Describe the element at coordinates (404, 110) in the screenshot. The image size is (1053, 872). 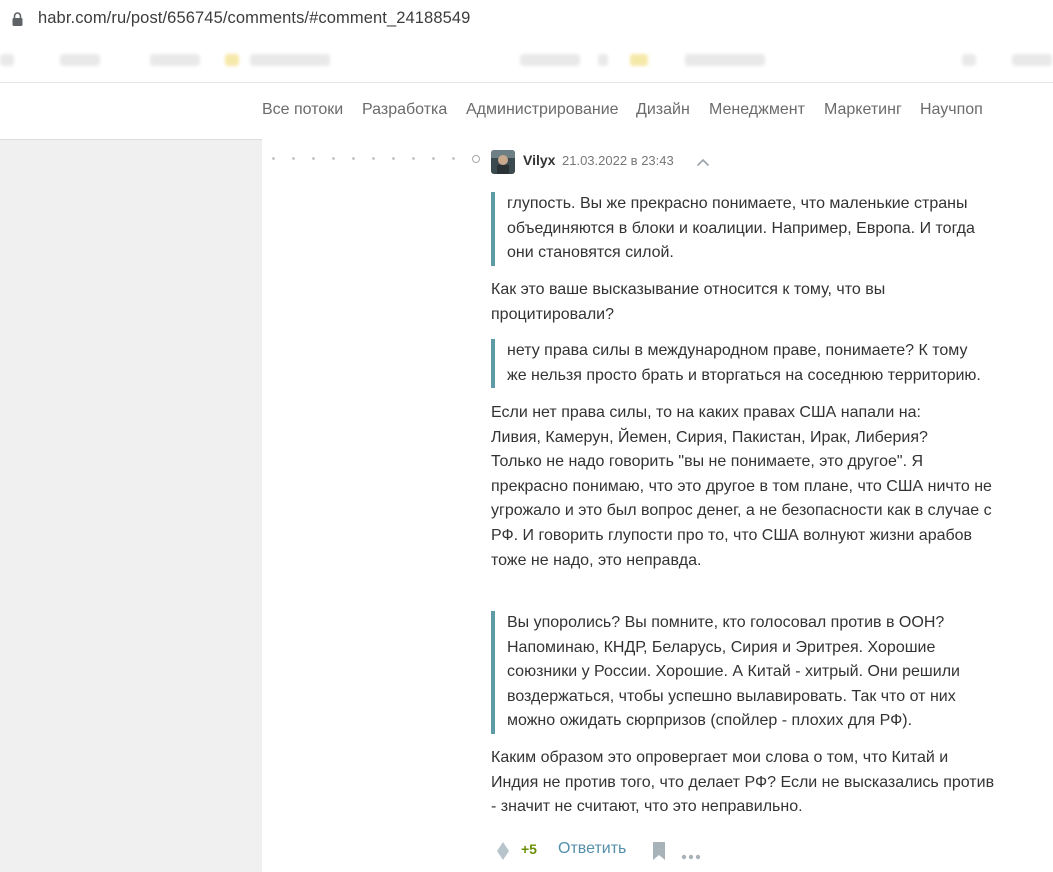
I see `nav-item-development: Разработка` at that location.